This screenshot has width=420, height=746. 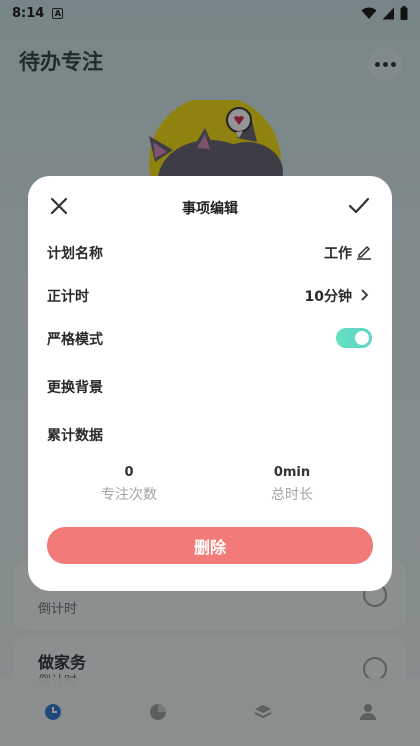 I want to click on strict-mode-toggle, so click(x=354, y=338).